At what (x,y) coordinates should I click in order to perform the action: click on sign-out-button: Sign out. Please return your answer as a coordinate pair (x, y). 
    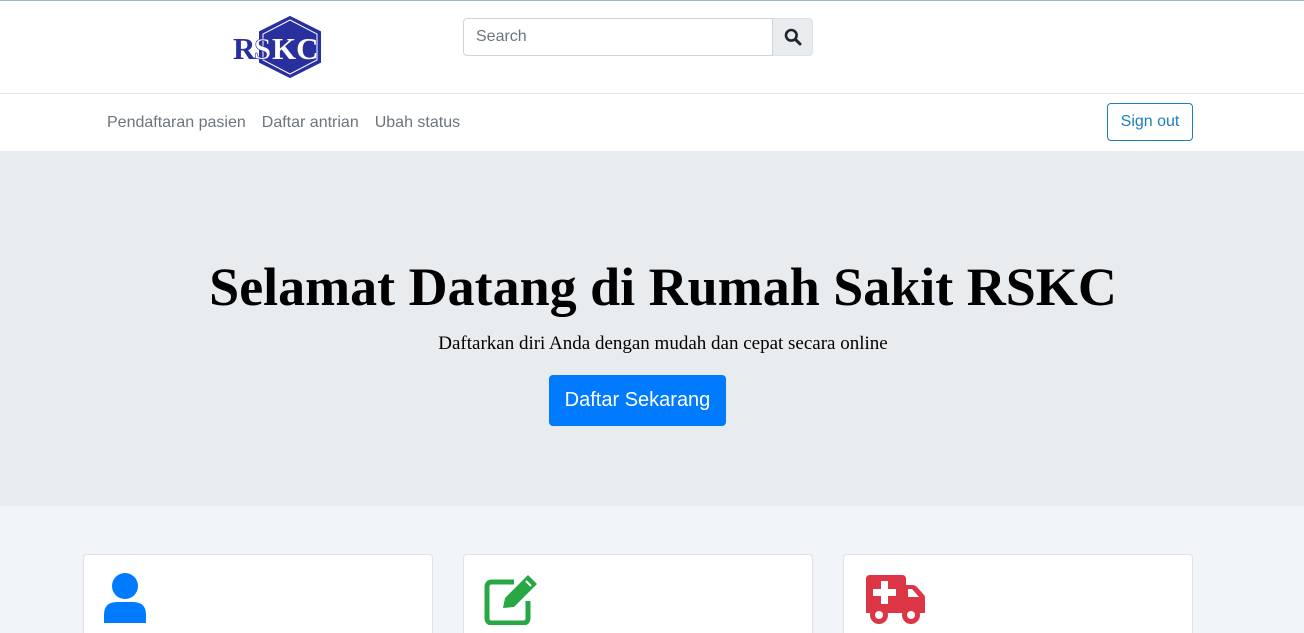
    Looking at the image, I should click on (1150, 122).